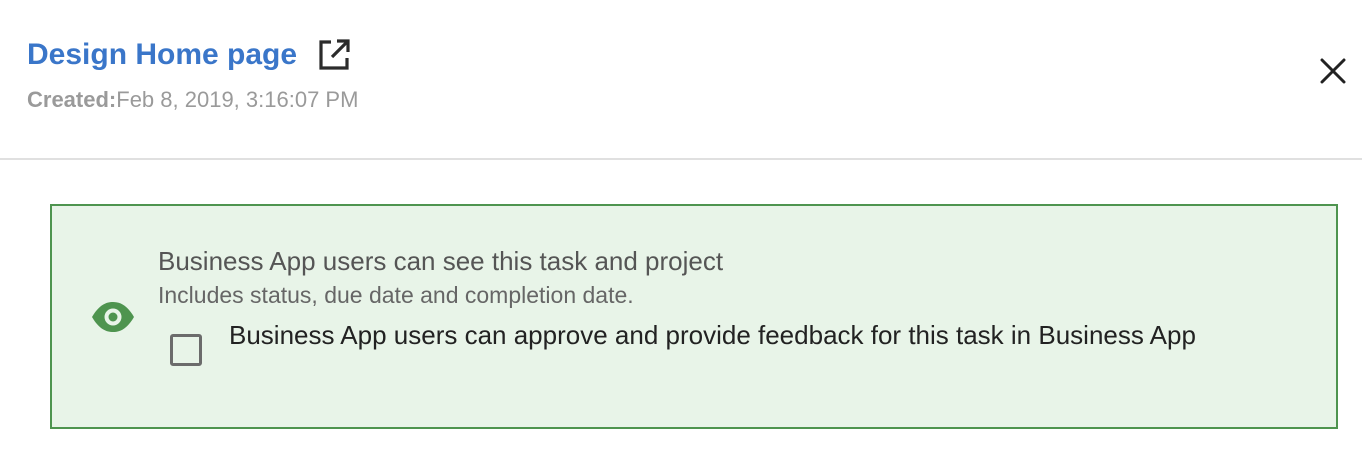  What do you see at coordinates (162, 55) in the screenshot?
I see `task-title-link: Design Home page` at bounding box center [162, 55].